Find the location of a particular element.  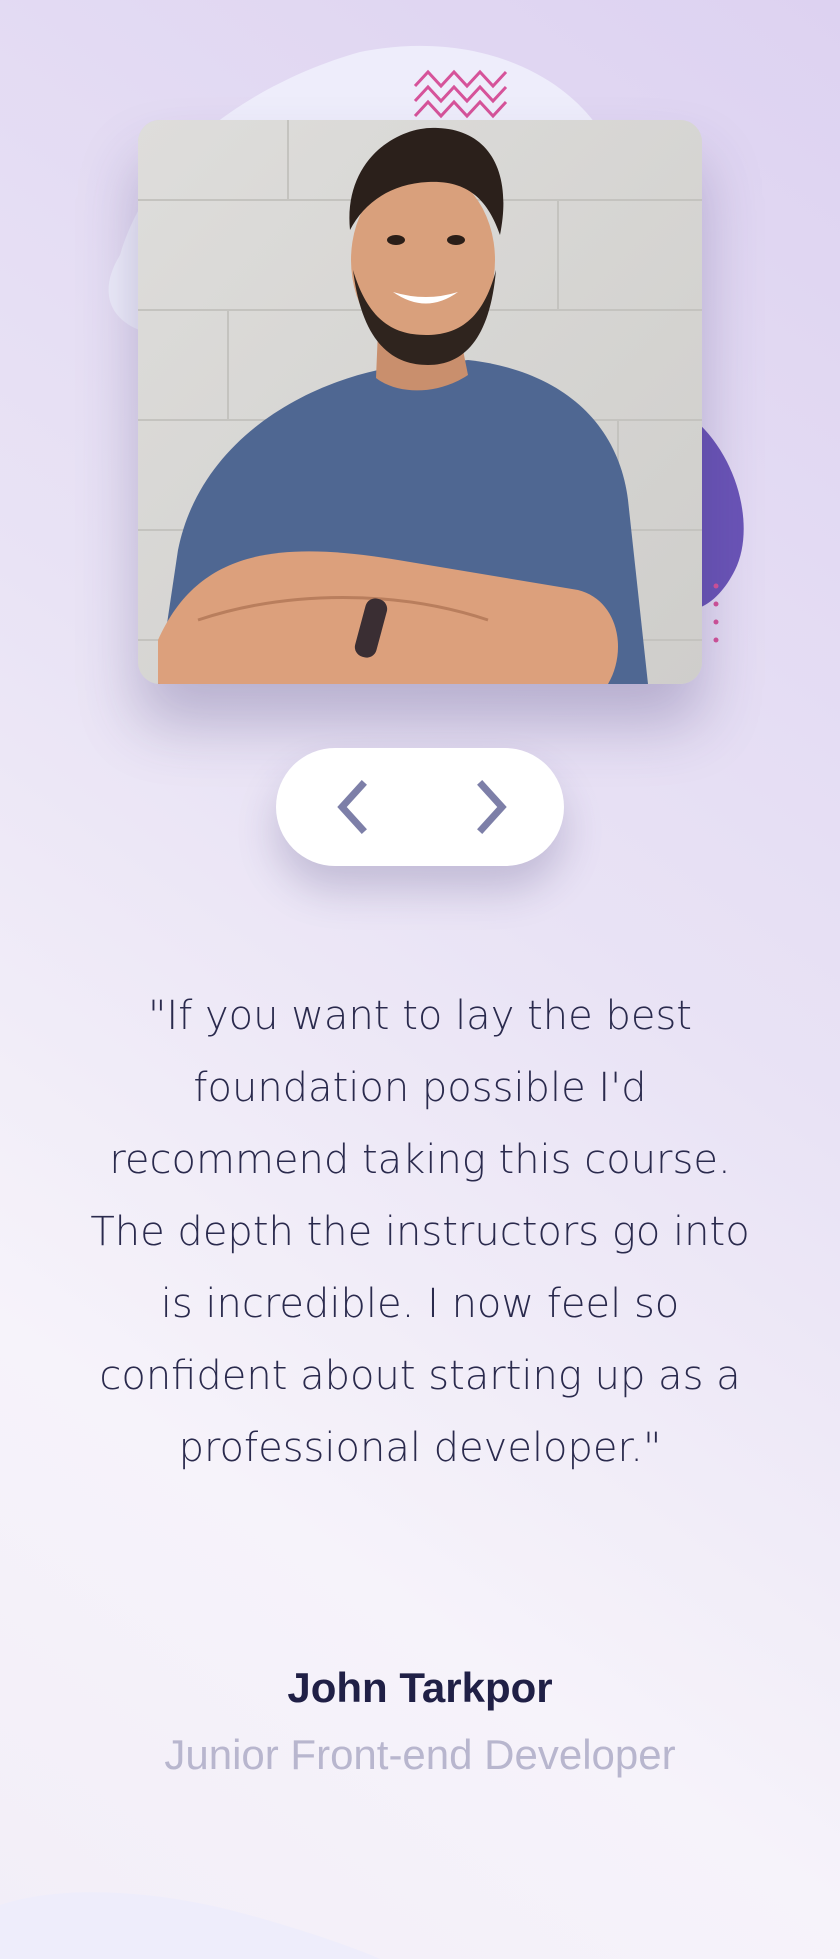

slider-navigation is located at coordinates (420, 807).